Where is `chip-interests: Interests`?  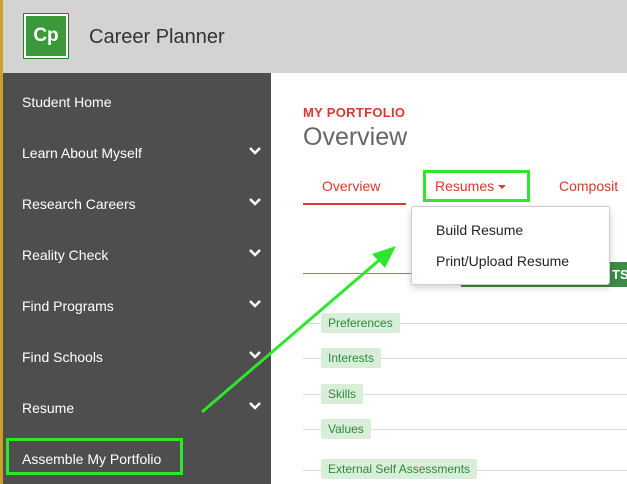 chip-interests: Interests is located at coordinates (351, 358).